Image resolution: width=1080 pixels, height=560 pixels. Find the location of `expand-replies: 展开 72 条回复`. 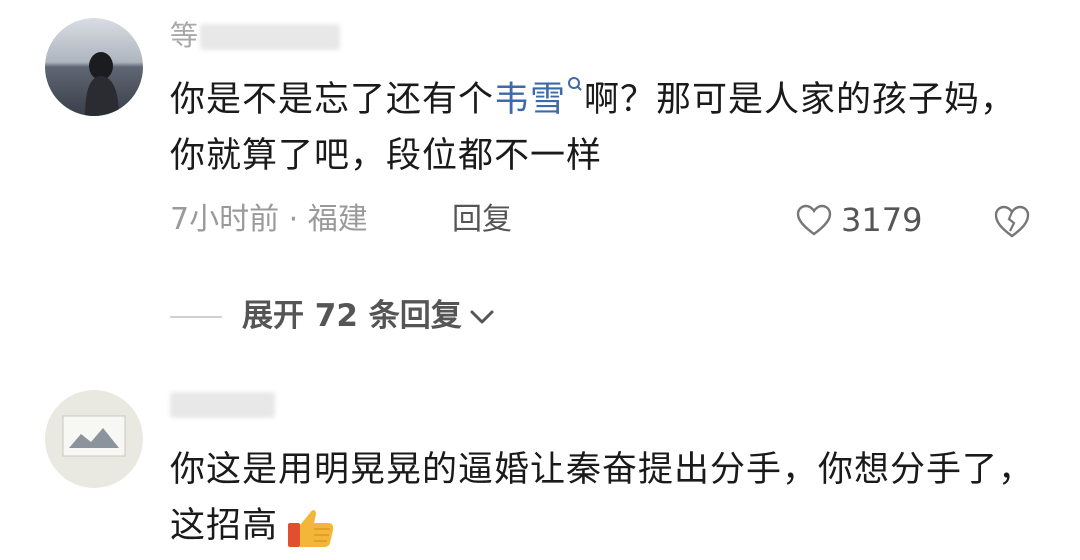

expand-replies: 展开 72 条回复 is located at coordinates (333, 316).